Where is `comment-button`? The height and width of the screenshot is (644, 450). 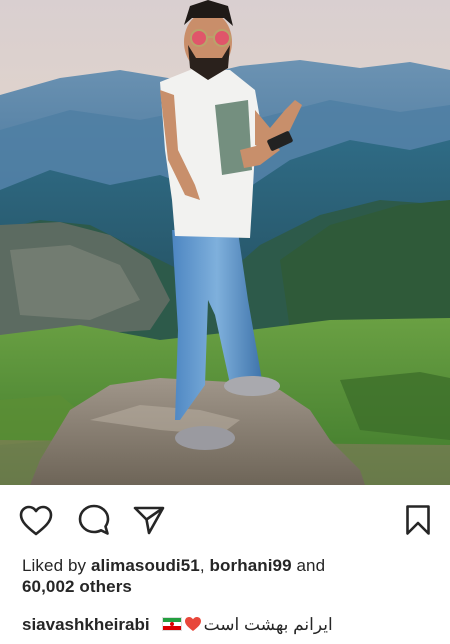 comment-button is located at coordinates (94, 520).